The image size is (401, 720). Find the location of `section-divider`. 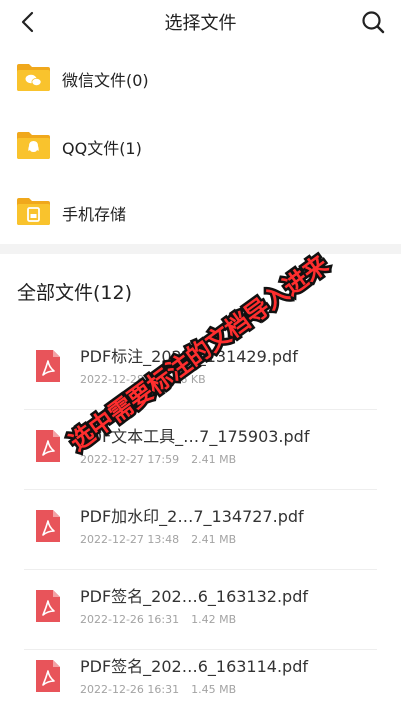

section-divider is located at coordinates (200, 249).